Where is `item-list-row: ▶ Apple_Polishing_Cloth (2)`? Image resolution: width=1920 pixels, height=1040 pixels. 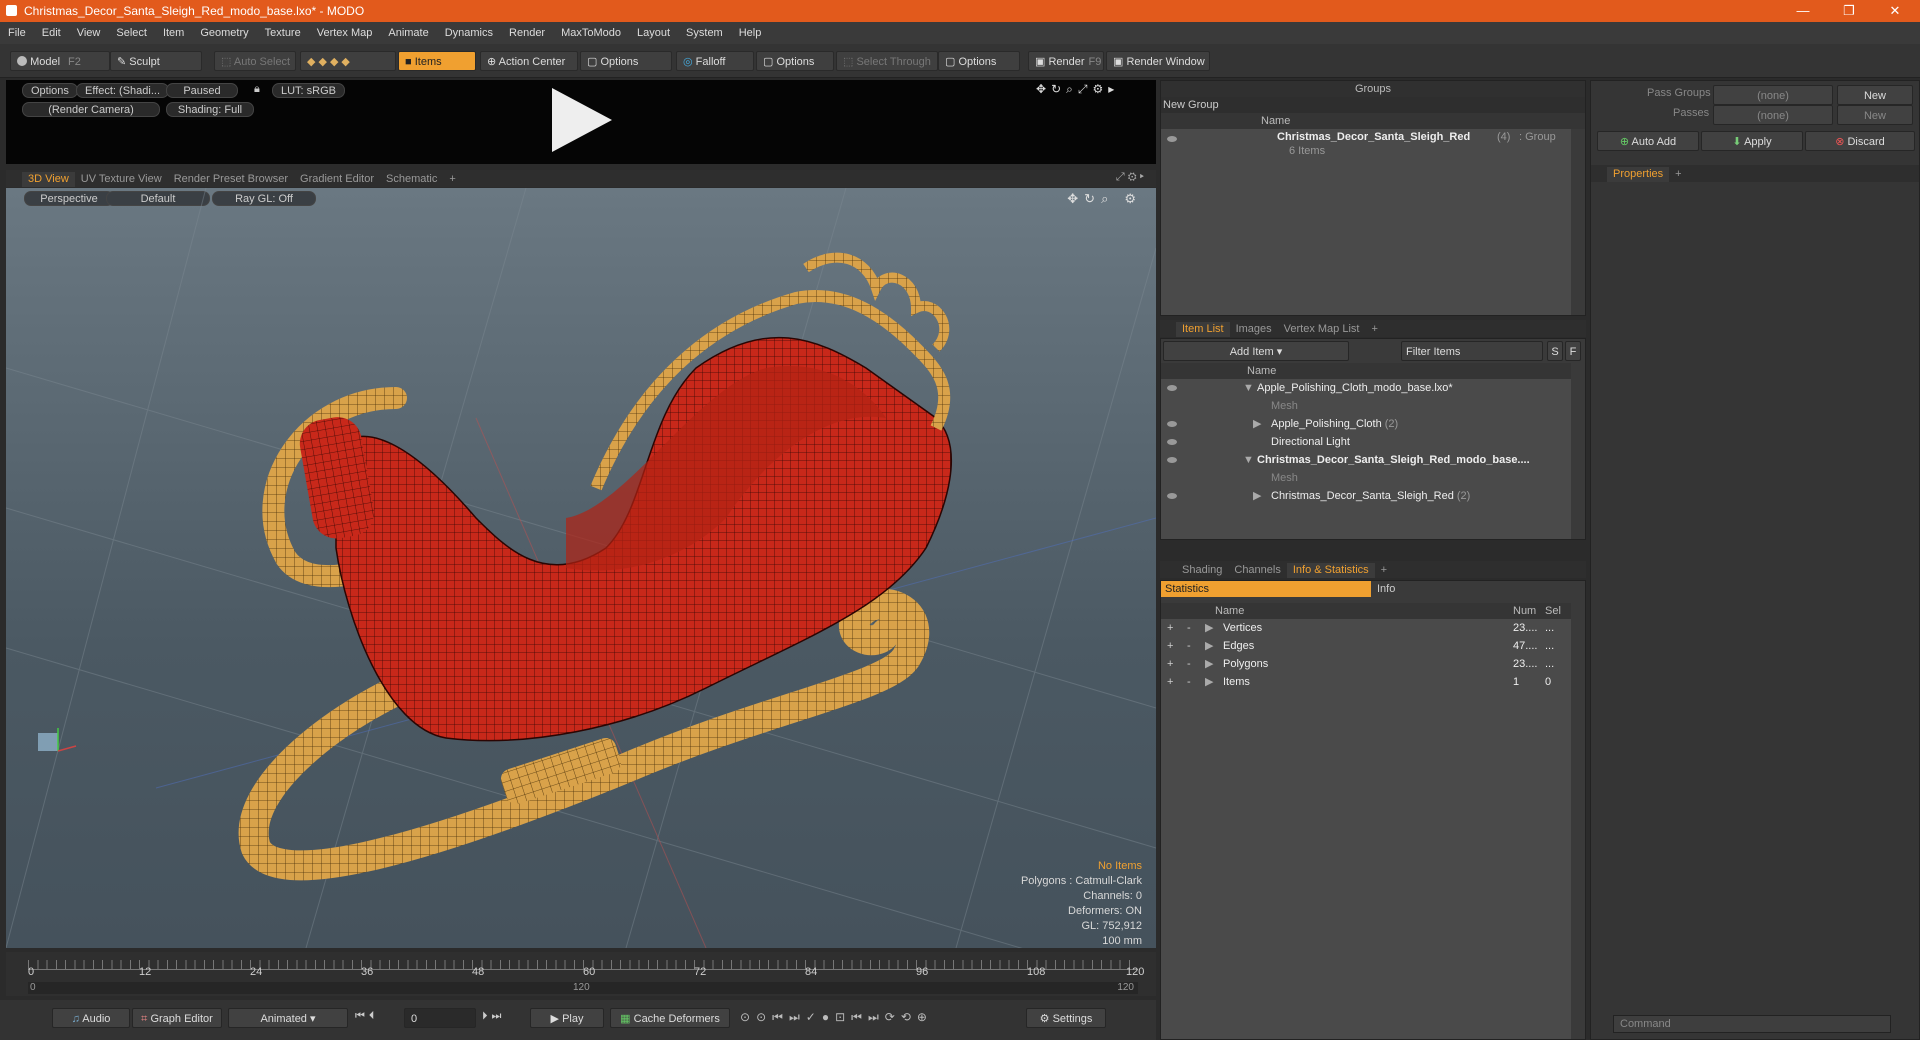 item-list-row: ▶ Apple_Polishing_Cloth (2) is located at coordinates (1366, 424).